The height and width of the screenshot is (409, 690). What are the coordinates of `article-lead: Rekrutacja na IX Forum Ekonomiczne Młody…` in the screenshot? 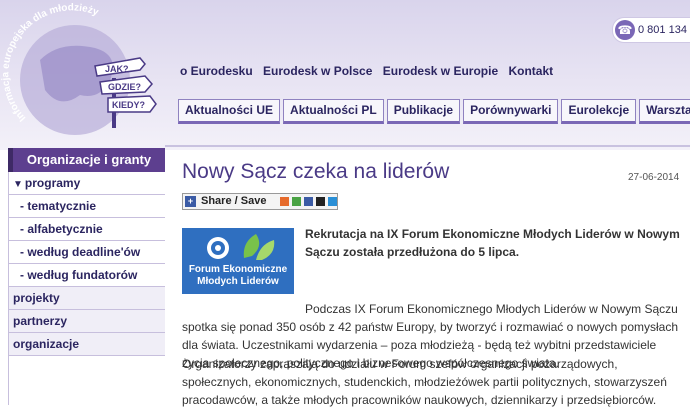 It's located at (492, 243).